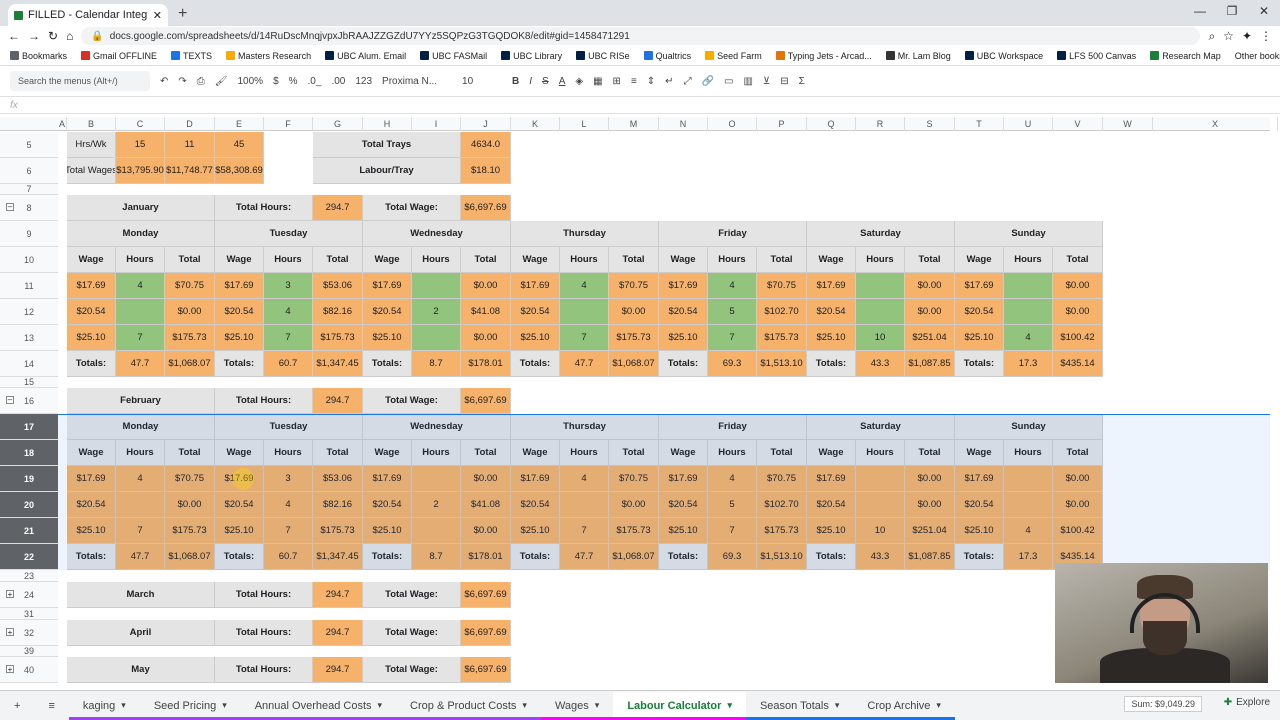 Image resolution: width=1280 pixels, height=720 pixels. I want to click on bookmark-6: UBC Library, so click(531, 56).